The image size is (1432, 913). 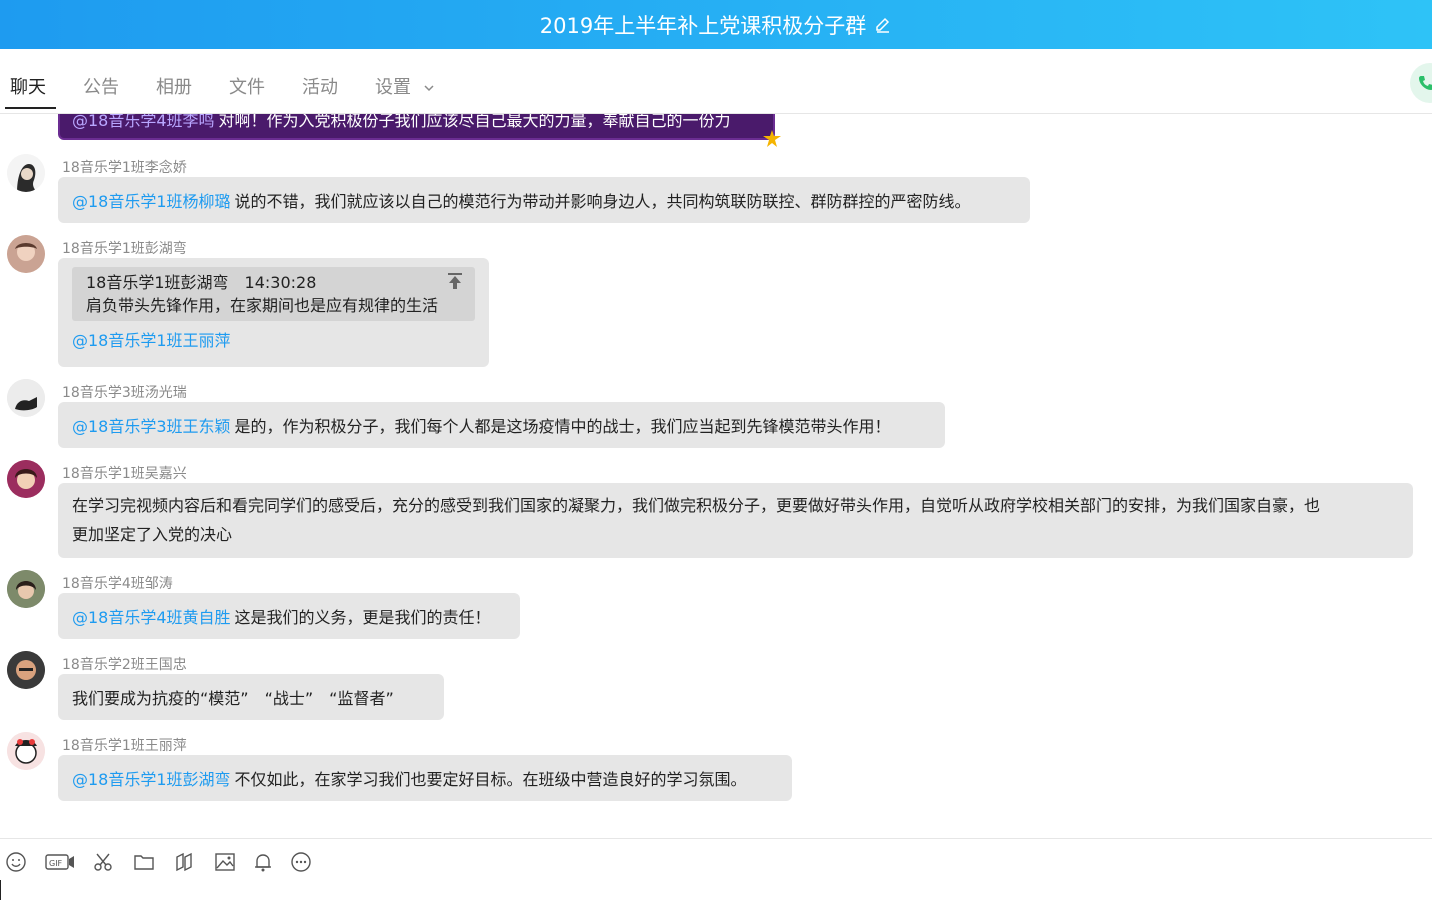 What do you see at coordinates (883, 25) in the screenshot?
I see `edit-icon` at bounding box center [883, 25].